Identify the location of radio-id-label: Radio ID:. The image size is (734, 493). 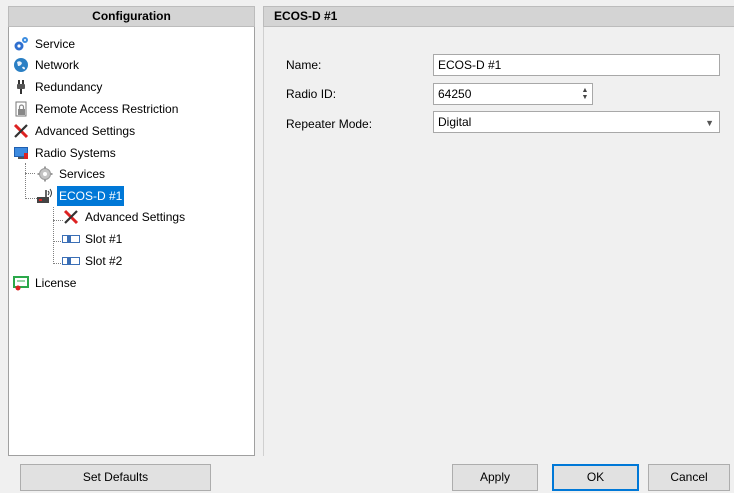
(311, 94).